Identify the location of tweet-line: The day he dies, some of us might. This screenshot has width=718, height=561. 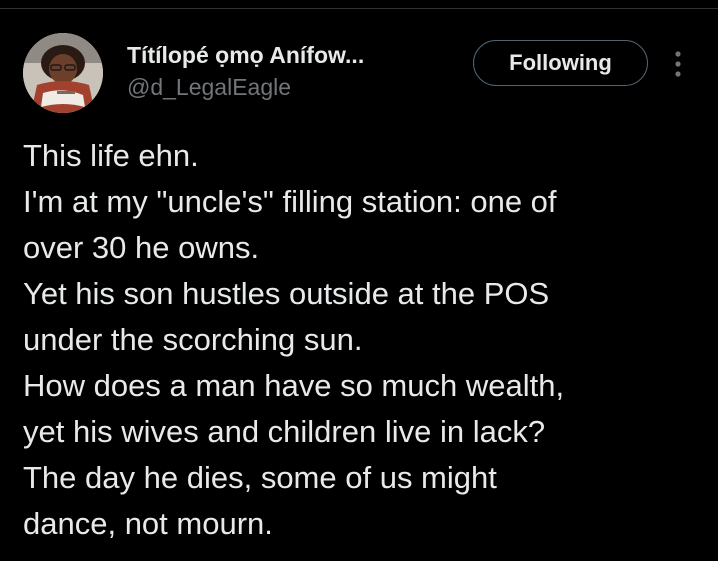
(260, 477).